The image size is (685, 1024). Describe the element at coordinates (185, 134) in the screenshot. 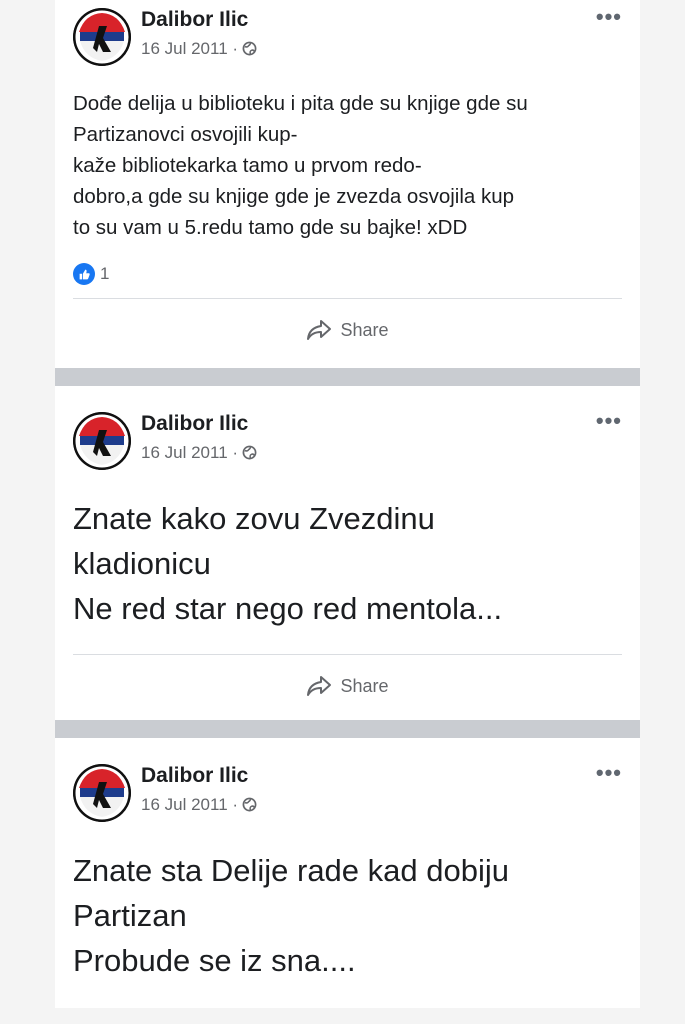

I see `post-text-line: Partizanovci osvojili kup-` at that location.